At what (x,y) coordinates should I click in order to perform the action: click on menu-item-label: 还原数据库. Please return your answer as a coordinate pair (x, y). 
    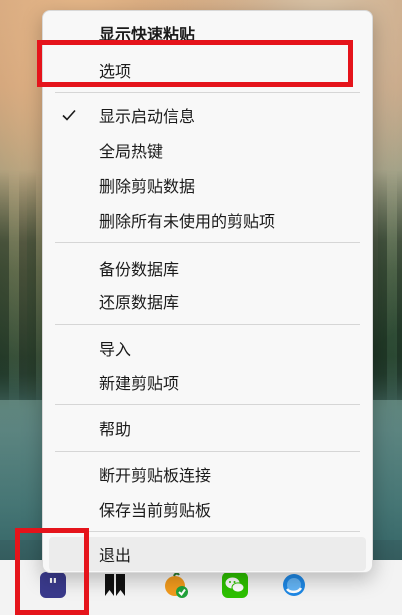
    Looking at the image, I should click on (139, 302).